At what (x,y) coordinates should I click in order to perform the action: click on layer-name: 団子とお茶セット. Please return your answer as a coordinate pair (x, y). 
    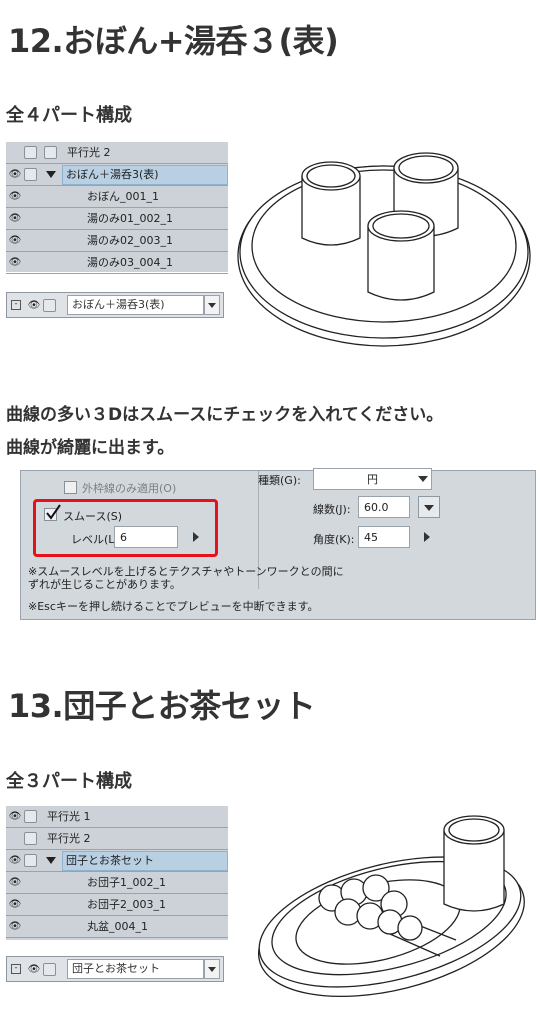
    Looking at the image, I should click on (145, 860).